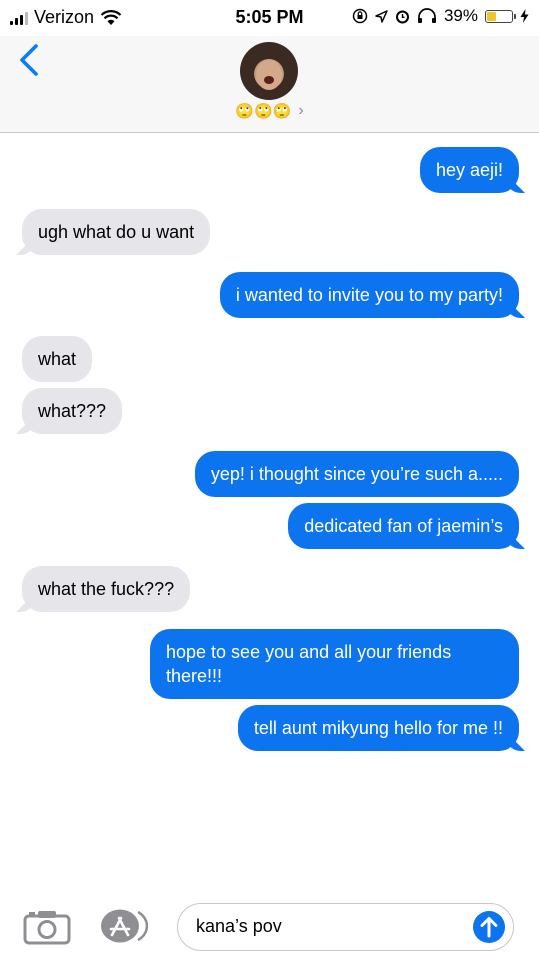 This screenshot has height=960, width=539. Describe the element at coordinates (500, 16) in the screenshot. I see `battery-icon` at that location.